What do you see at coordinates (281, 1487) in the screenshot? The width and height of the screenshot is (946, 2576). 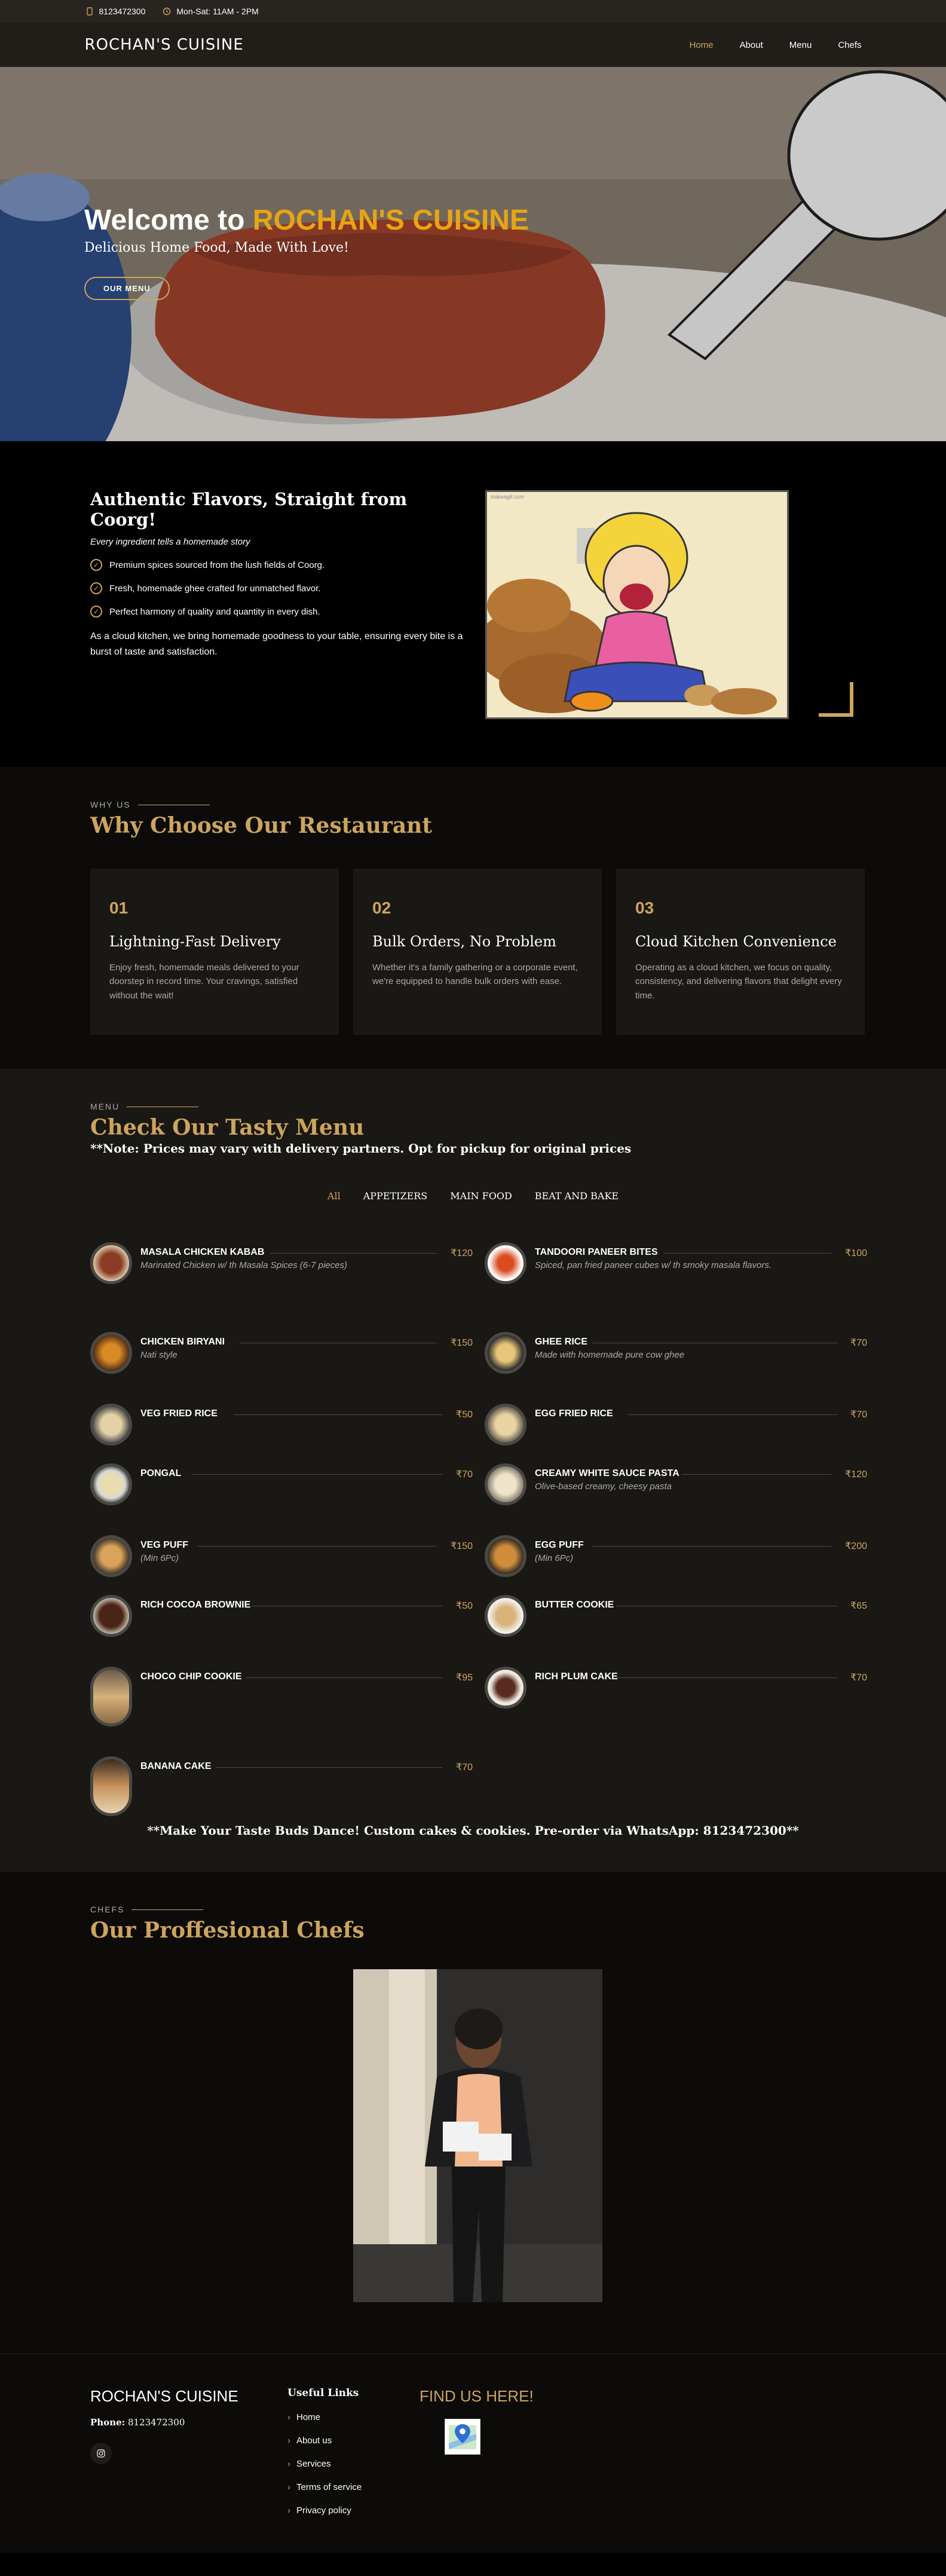 I see `menu-item: PONGAL ₹70` at bounding box center [281, 1487].